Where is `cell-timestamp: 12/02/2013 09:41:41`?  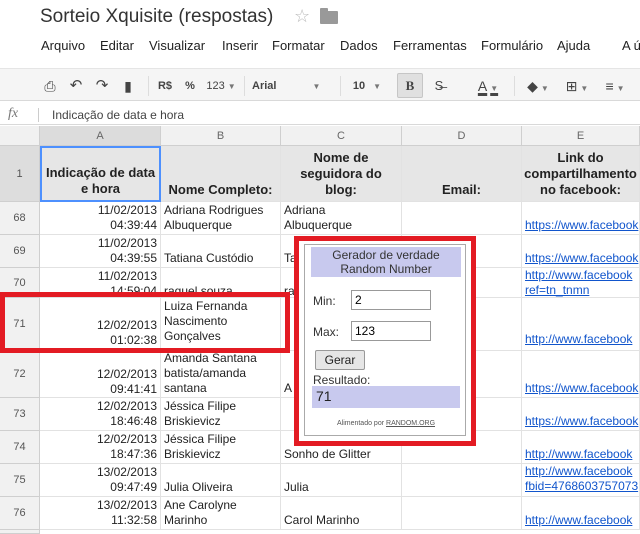 cell-timestamp: 12/02/2013 09:41:41 is located at coordinates (100, 374).